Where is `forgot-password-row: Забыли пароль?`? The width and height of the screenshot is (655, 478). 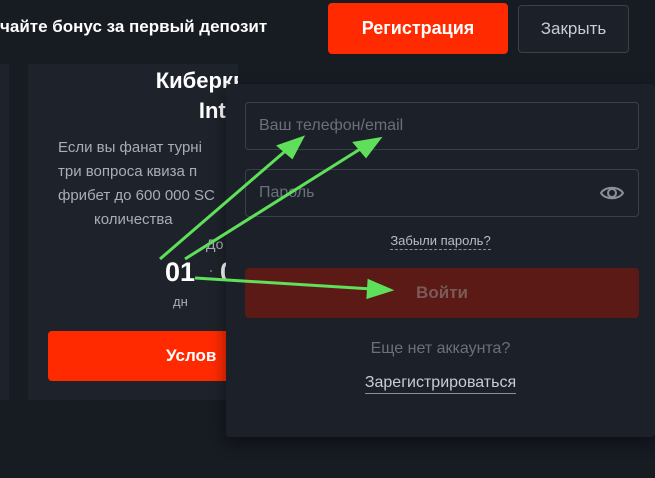 forgot-password-row: Забыли пароль? is located at coordinates (440, 241).